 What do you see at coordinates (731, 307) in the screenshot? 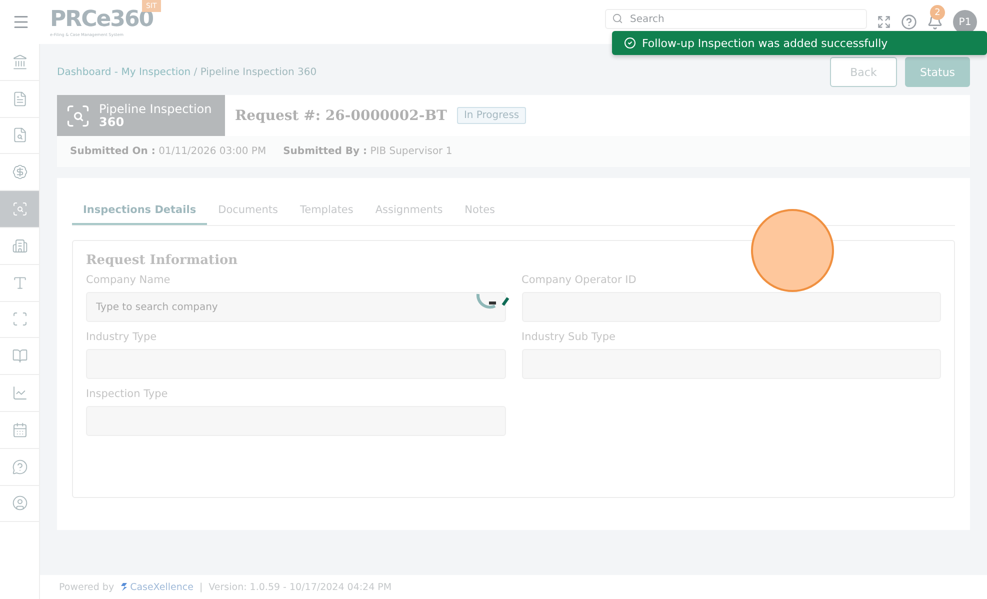
I see `input-field` at bounding box center [731, 307].